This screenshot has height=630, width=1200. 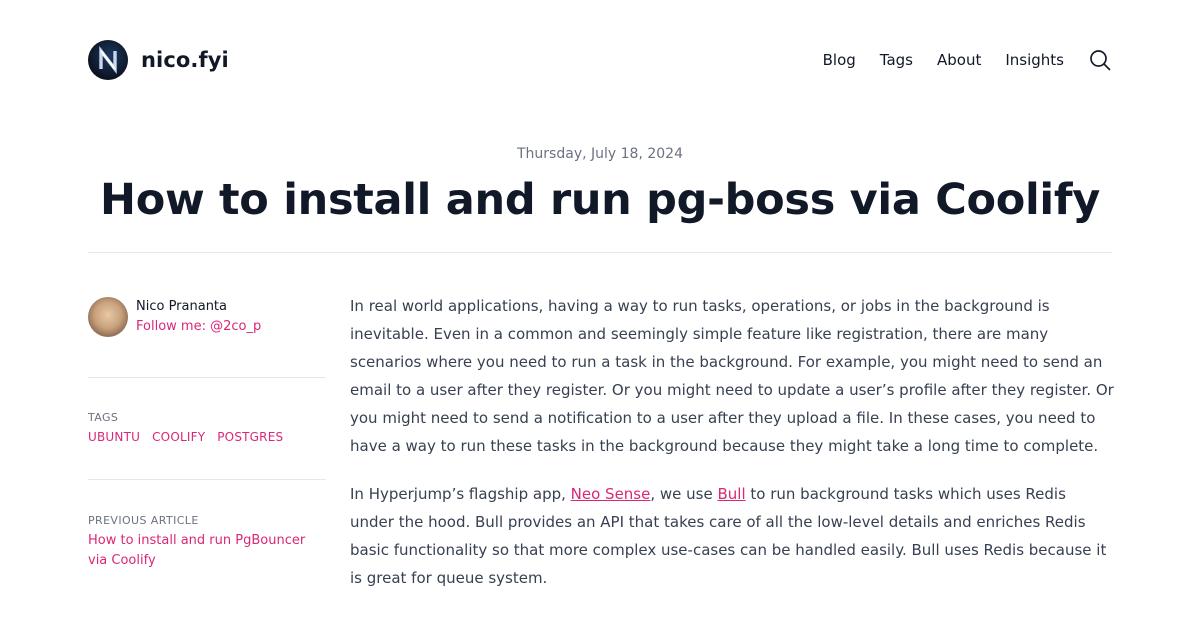 What do you see at coordinates (178, 437) in the screenshot?
I see `tag-coolify: COOLIFY` at bounding box center [178, 437].